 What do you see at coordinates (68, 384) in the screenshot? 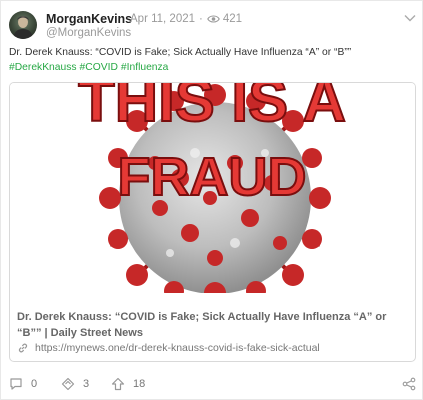
I see `repost-icon` at bounding box center [68, 384].